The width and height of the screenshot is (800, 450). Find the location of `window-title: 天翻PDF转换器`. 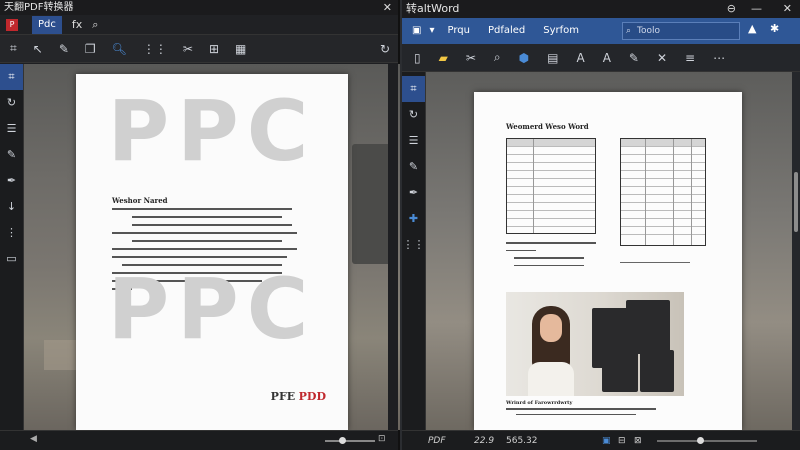

window-title: 天翻PDF转换器 is located at coordinates (39, 7).